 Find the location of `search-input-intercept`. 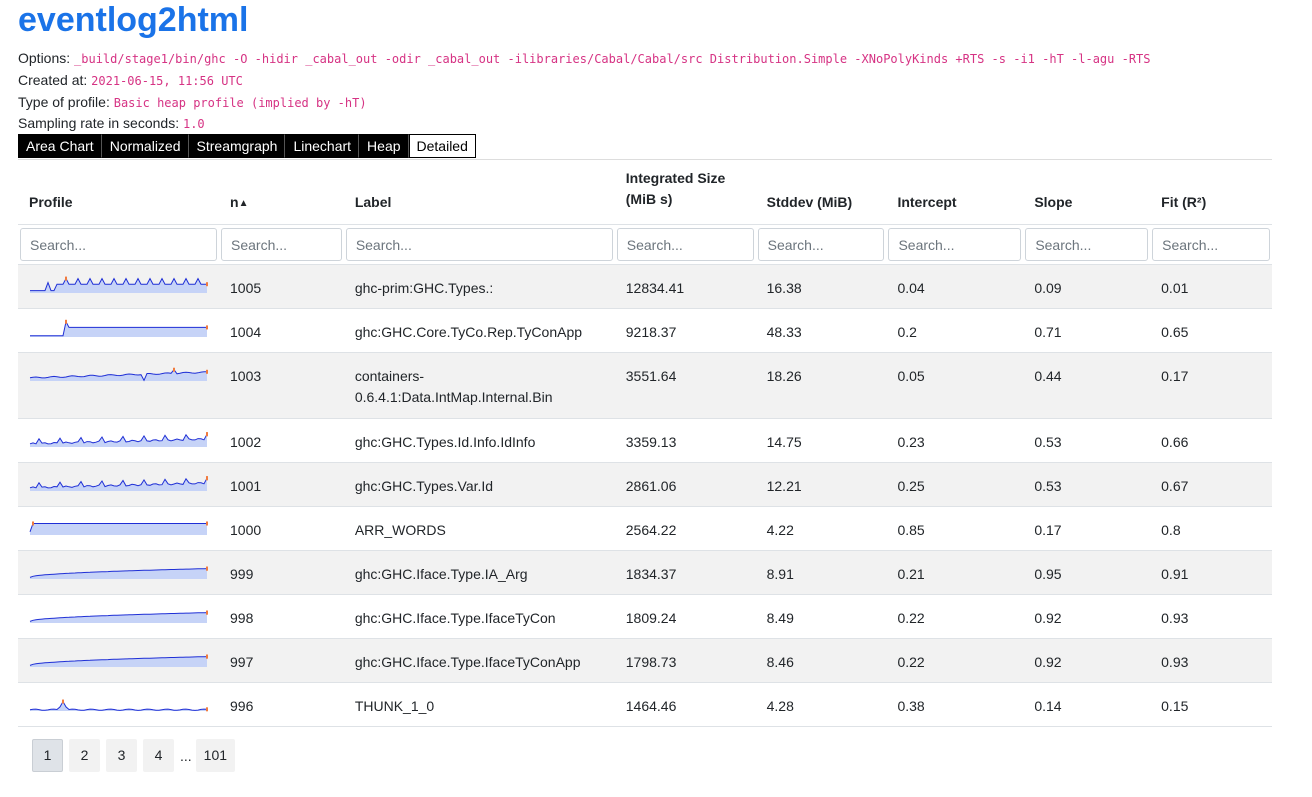

search-input-intercept is located at coordinates (955, 244).